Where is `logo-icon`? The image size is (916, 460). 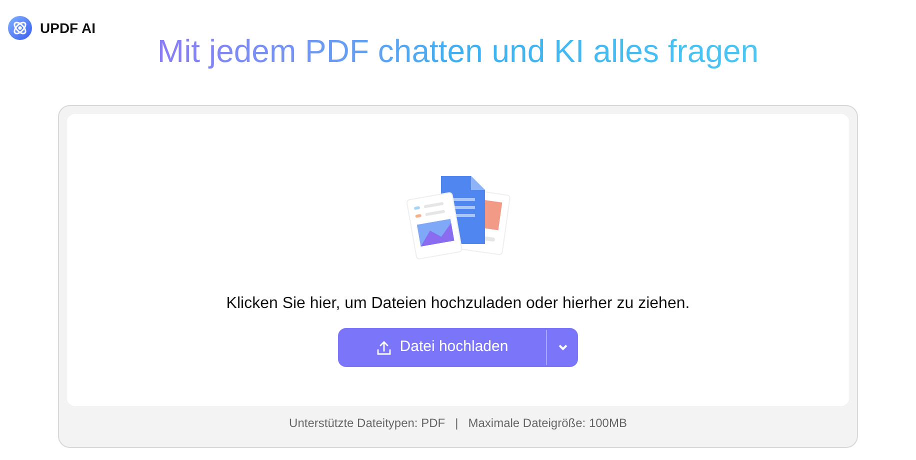
logo-icon is located at coordinates (20, 28).